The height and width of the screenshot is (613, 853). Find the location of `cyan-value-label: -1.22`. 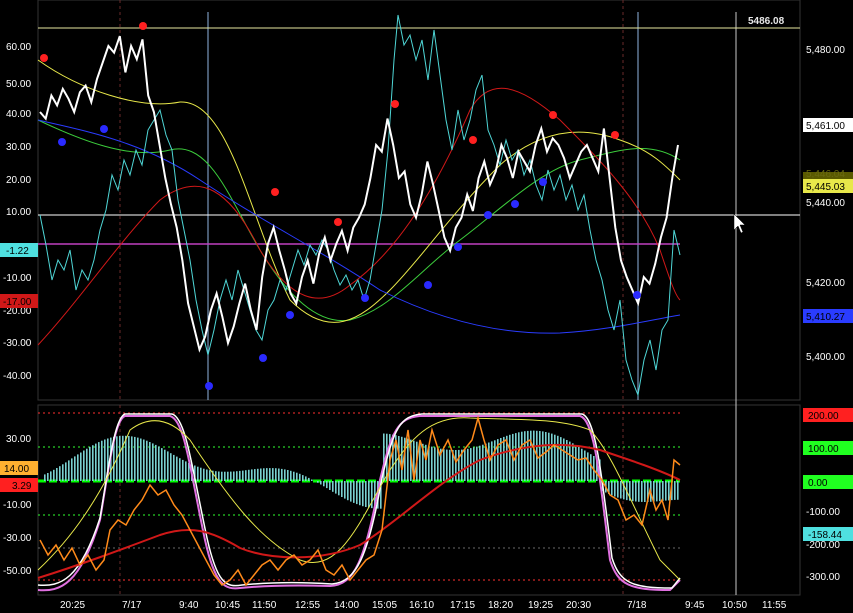

cyan-value-label: -1.22 is located at coordinates (17, 251).